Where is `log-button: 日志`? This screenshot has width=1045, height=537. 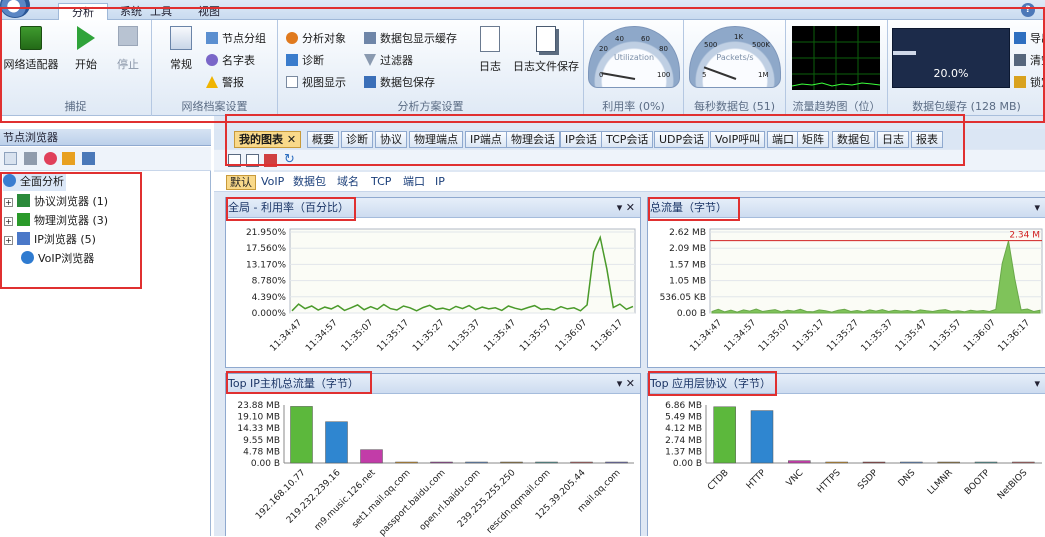 log-button: 日志 is located at coordinates (490, 50).